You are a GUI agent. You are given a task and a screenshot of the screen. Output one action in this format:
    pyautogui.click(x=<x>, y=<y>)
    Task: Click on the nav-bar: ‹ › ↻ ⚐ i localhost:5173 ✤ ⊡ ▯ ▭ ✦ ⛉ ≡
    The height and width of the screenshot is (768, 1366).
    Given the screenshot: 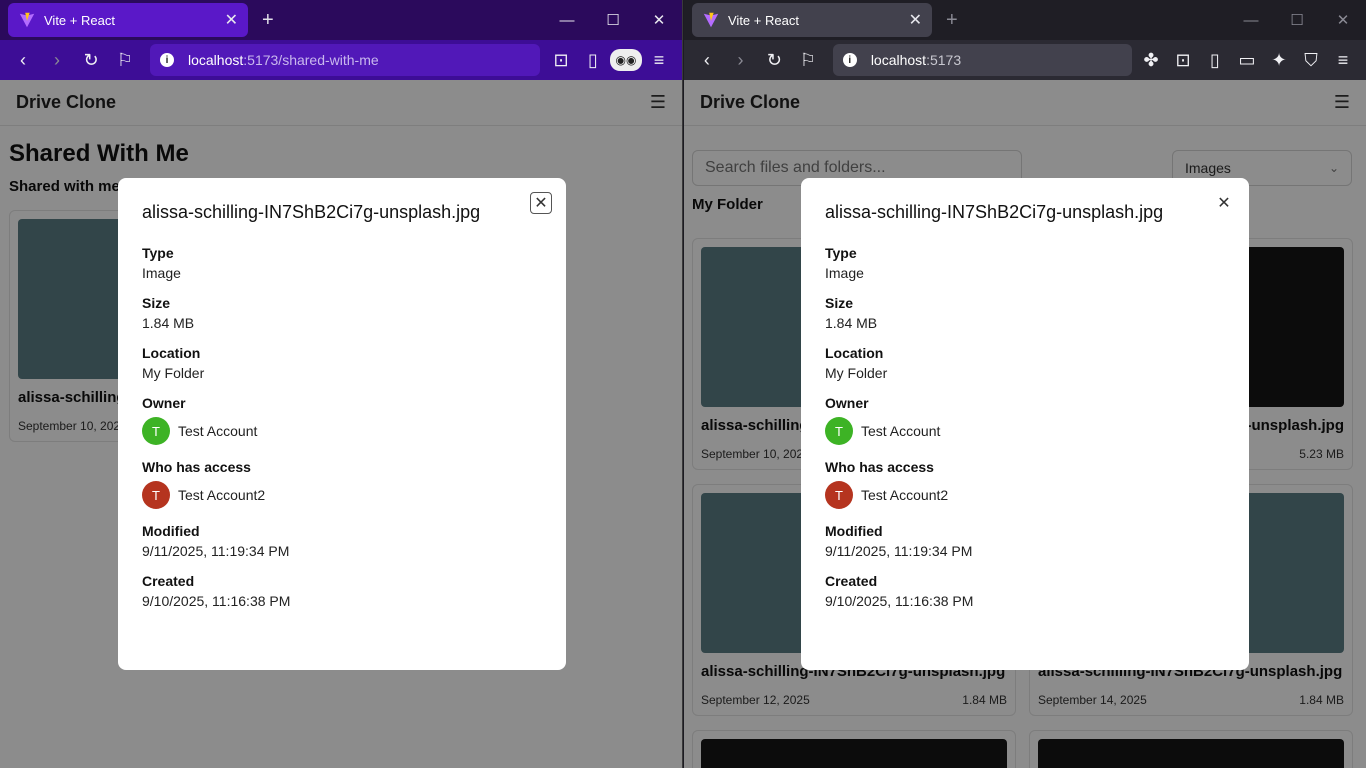 What is the action you would take?
    pyautogui.click(x=1025, y=60)
    